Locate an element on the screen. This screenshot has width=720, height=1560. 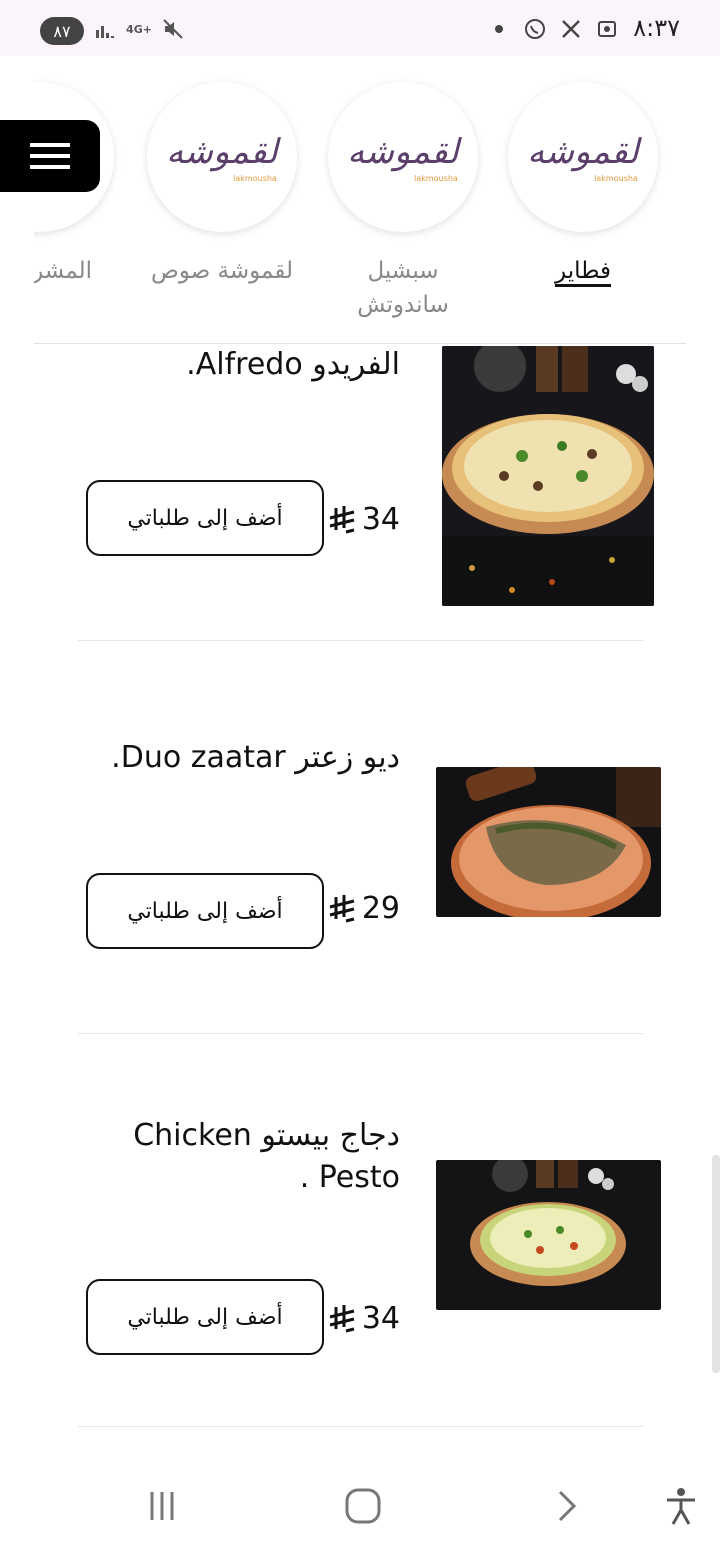
item-title: دجاج بيستو Chicken Pesto . is located at coordinates (266, 1156).